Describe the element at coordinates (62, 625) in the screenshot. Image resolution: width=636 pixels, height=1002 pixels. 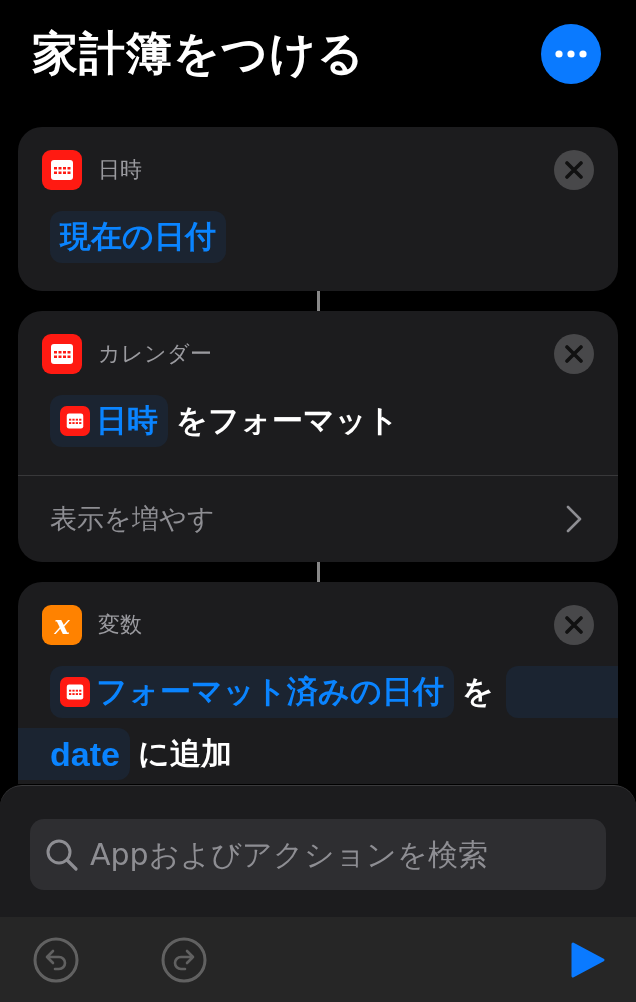
I see `variable-icon: x` at that location.